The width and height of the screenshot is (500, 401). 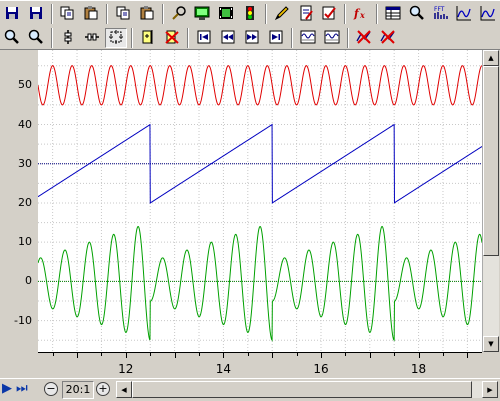 What do you see at coordinates (116, 38) in the screenshot?
I see `fit-button` at bounding box center [116, 38].